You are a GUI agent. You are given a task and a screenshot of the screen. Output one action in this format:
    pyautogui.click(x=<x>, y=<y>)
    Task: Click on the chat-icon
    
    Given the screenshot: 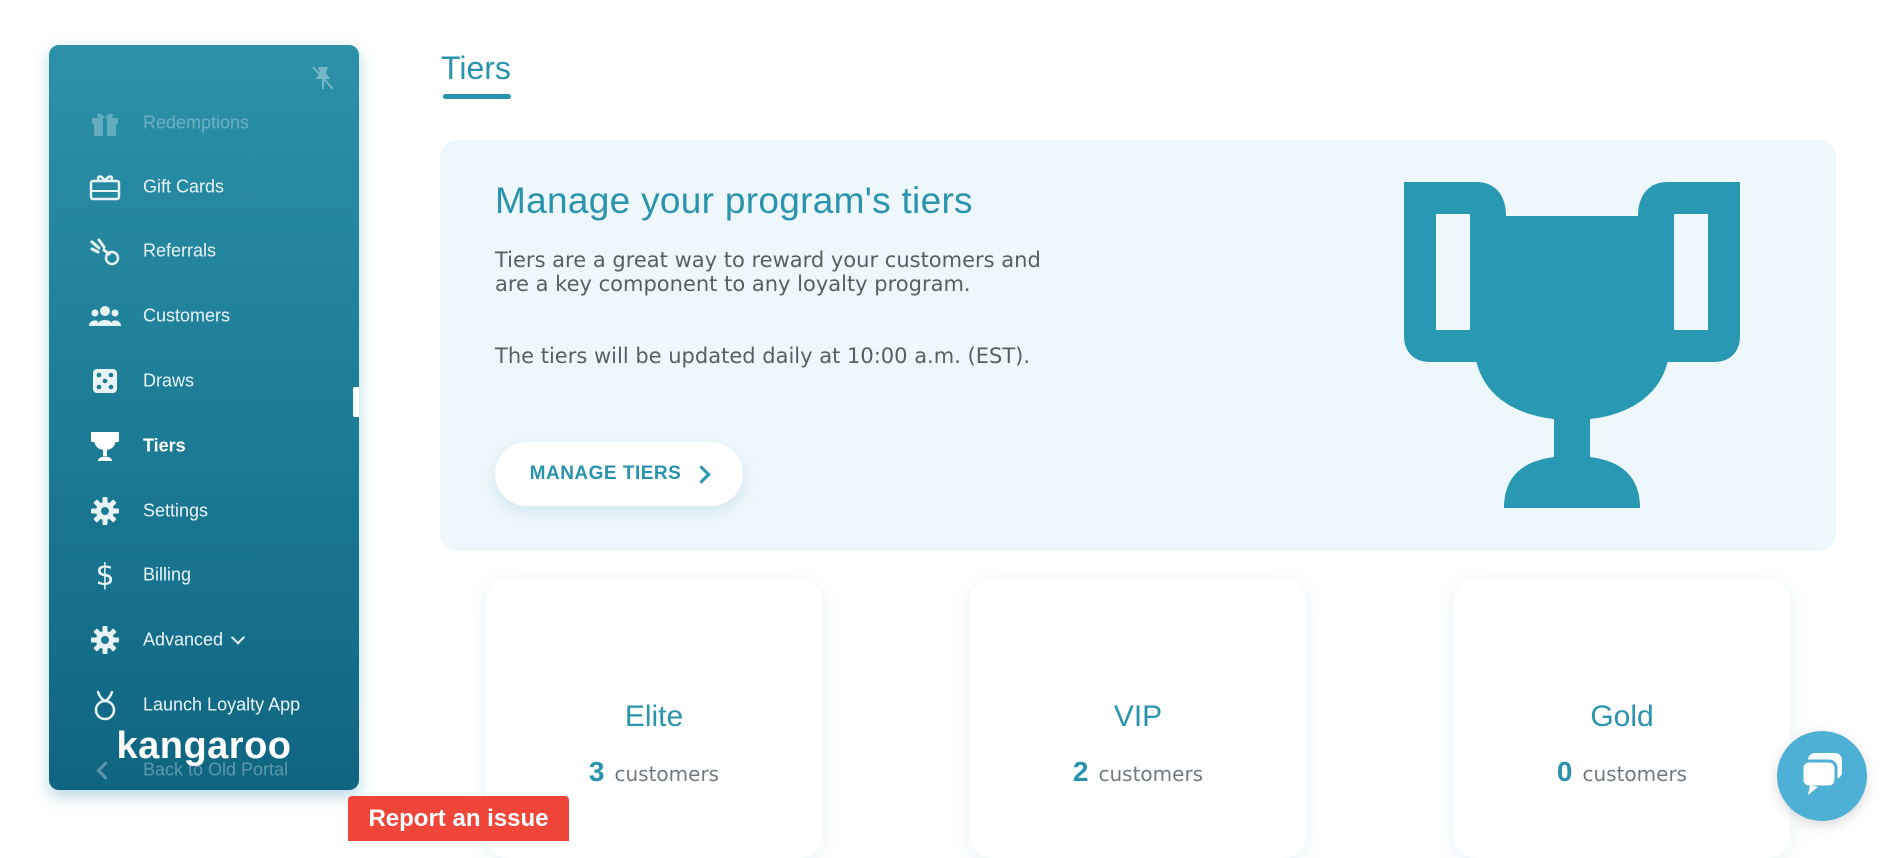 What is the action you would take?
    pyautogui.click(x=1822, y=776)
    